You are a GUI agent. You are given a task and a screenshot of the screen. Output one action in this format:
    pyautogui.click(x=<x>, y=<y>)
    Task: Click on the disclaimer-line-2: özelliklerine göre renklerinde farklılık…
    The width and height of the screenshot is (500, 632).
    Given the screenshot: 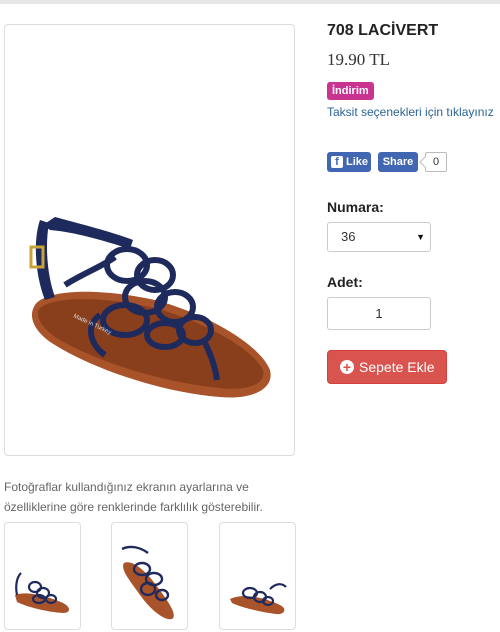 What is the action you would take?
    pyautogui.click(x=133, y=507)
    